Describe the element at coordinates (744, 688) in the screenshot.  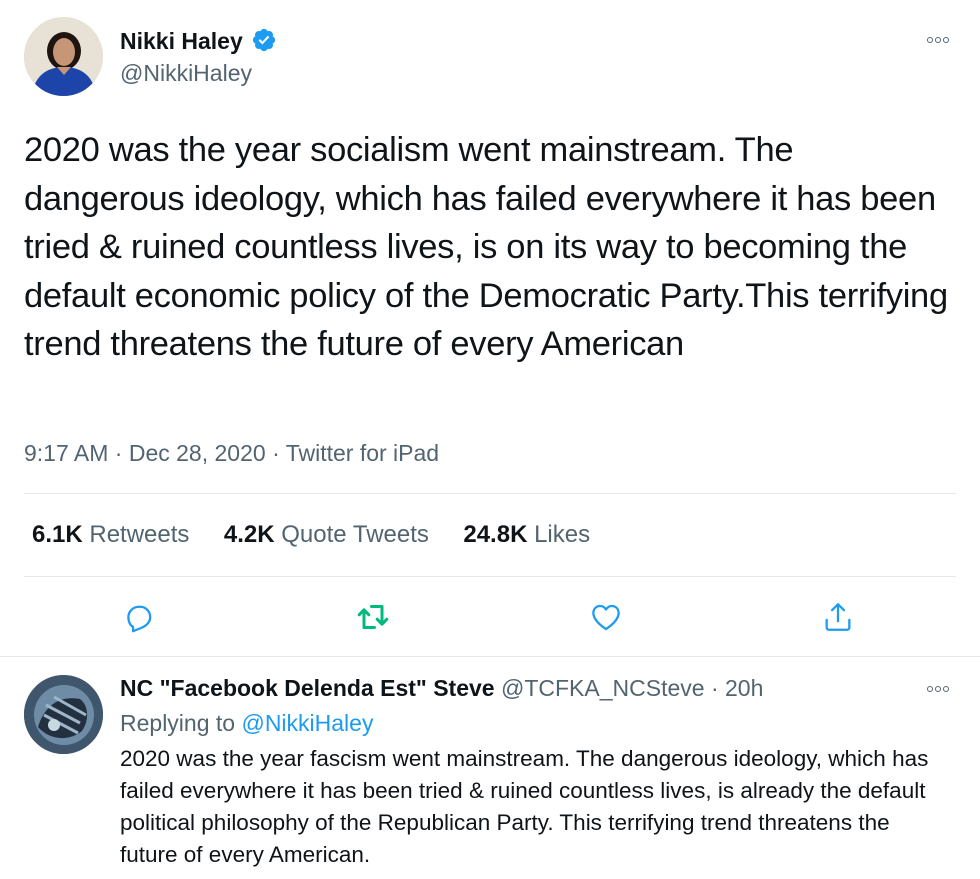
I see `reply-time: 20h` at that location.